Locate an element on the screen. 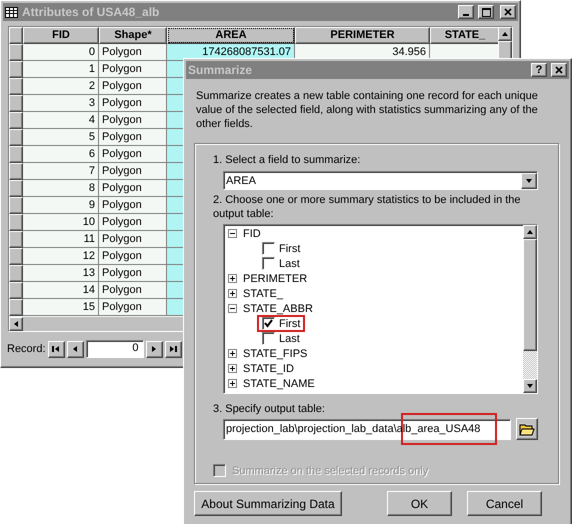 Image resolution: width=572 pixels, height=524 pixels. dialog-button: Cancel is located at coordinates (504, 503).